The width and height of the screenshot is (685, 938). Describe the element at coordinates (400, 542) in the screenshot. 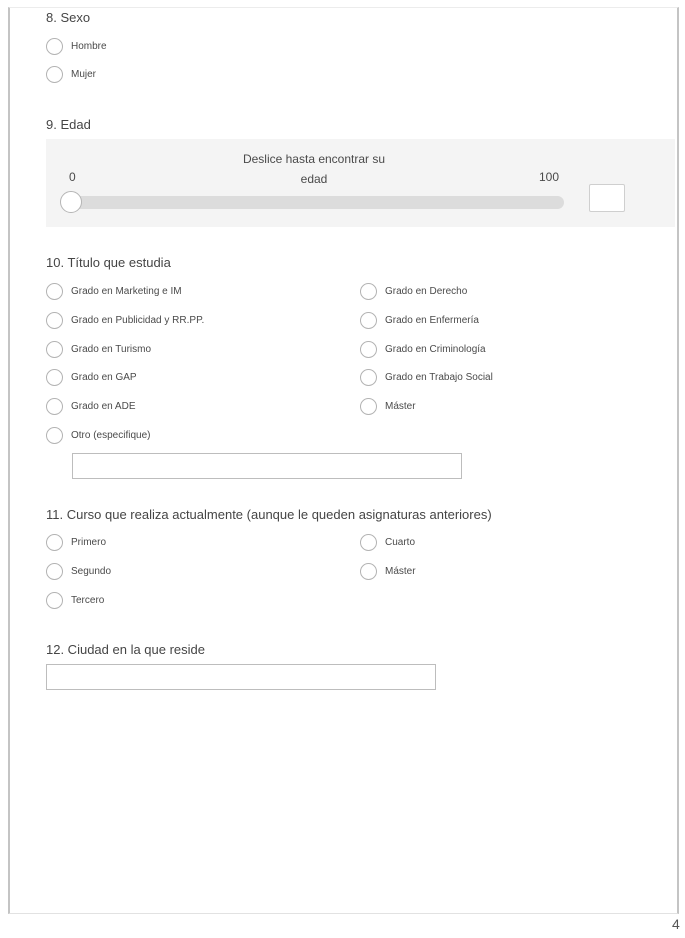

I see `radio-label: Cuarto` at that location.